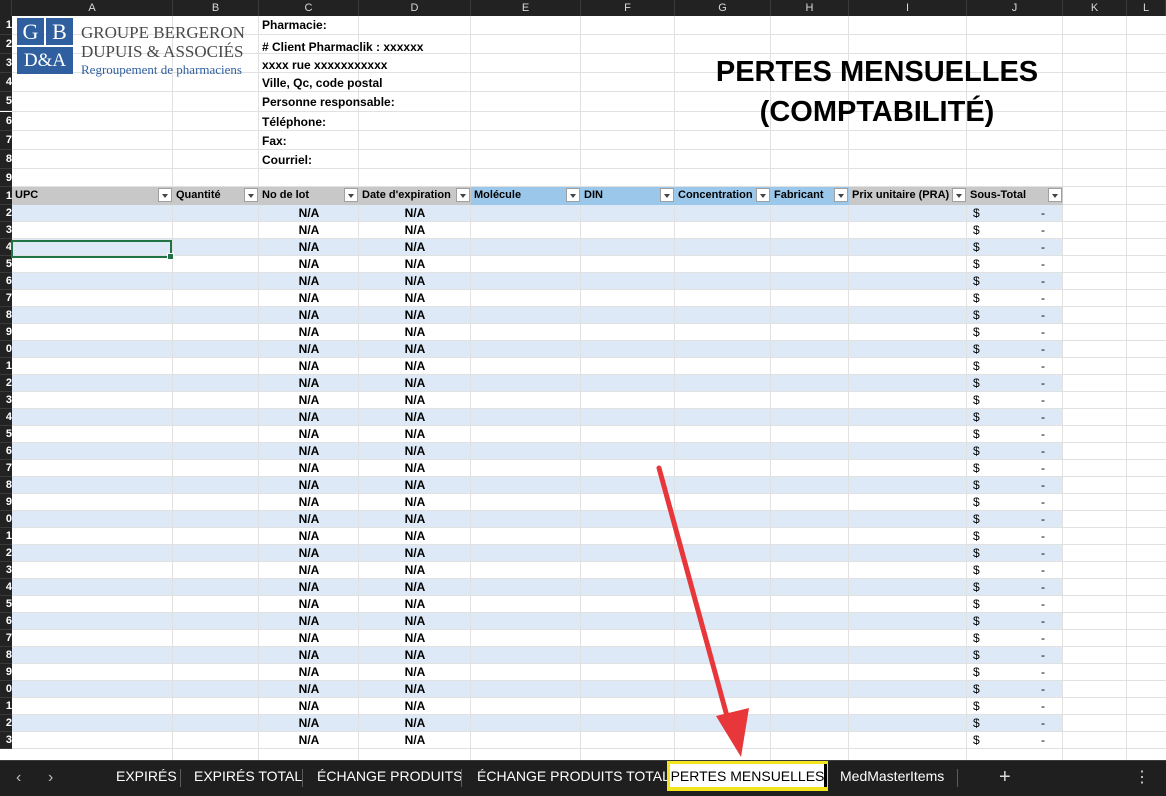  I want to click on column-header-cell: DIN, so click(628, 196).